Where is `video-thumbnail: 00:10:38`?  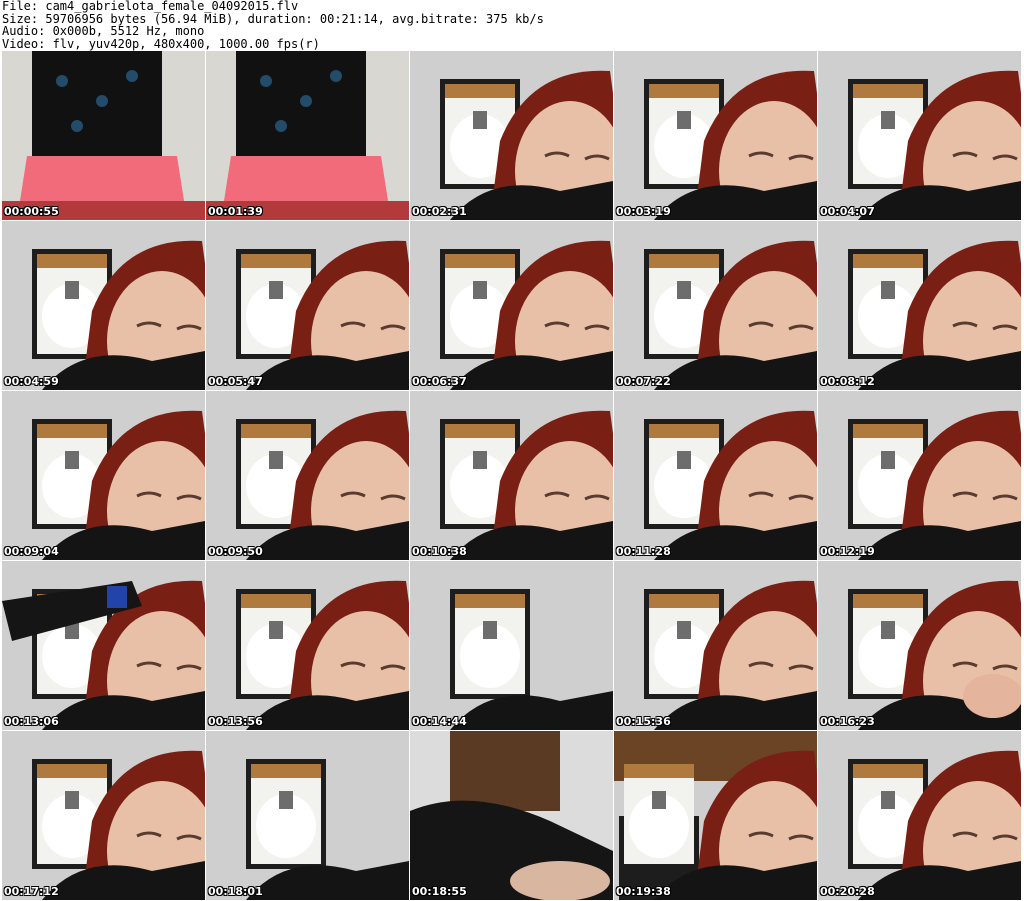
video-thumbnail: 00:10:38 is located at coordinates (511, 475).